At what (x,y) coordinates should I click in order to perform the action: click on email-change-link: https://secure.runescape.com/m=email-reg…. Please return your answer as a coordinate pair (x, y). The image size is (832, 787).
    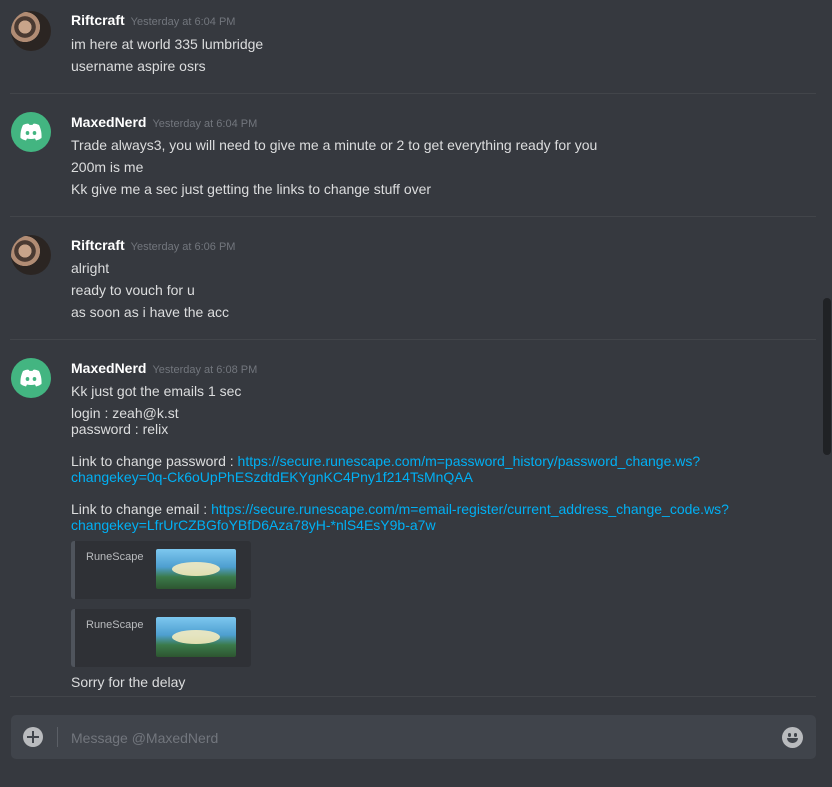
    Looking at the image, I should click on (470, 509).